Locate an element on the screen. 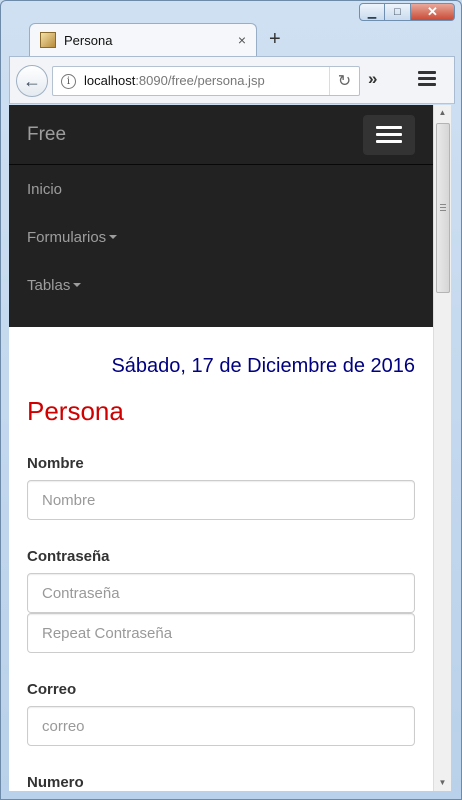 Image resolution: width=462 pixels, height=800 pixels. scroll-thumb is located at coordinates (443, 208).